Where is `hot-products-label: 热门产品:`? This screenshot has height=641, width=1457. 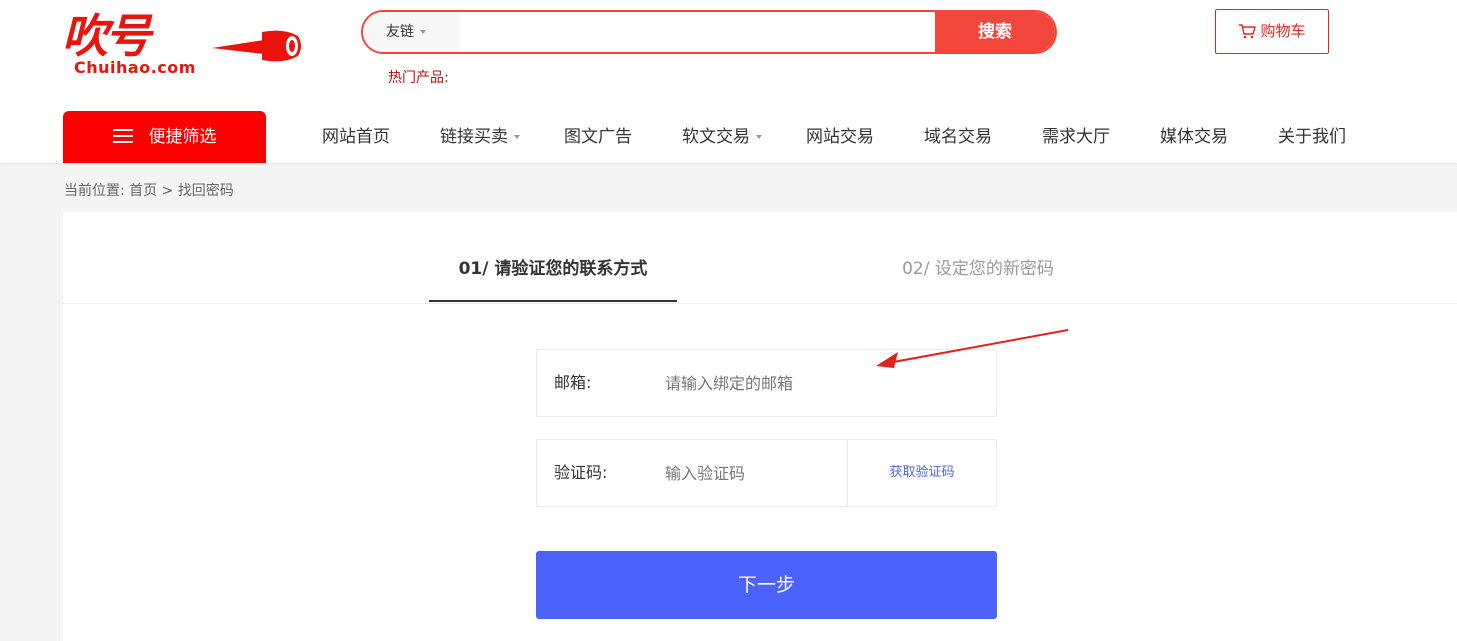
hot-products-label: 热门产品: is located at coordinates (418, 78).